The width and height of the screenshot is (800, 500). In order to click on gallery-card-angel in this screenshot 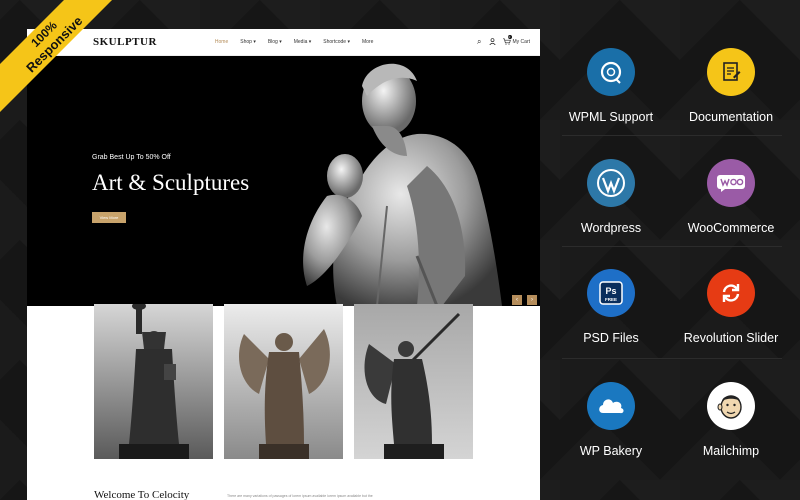, I will do `click(283, 381)`.